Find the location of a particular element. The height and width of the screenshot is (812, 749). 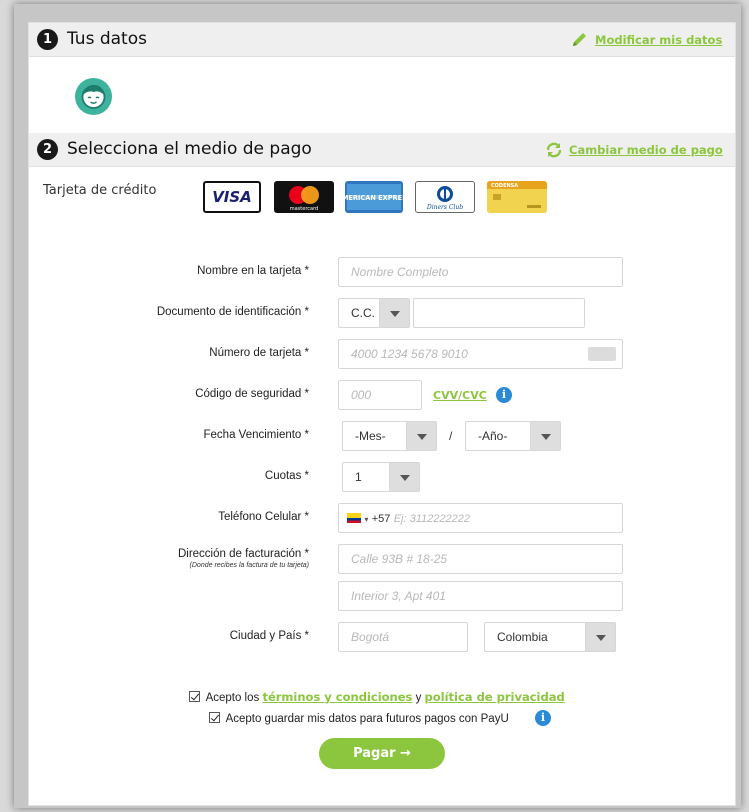

card-codensa: CODENSA is located at coordinates (517, 197).